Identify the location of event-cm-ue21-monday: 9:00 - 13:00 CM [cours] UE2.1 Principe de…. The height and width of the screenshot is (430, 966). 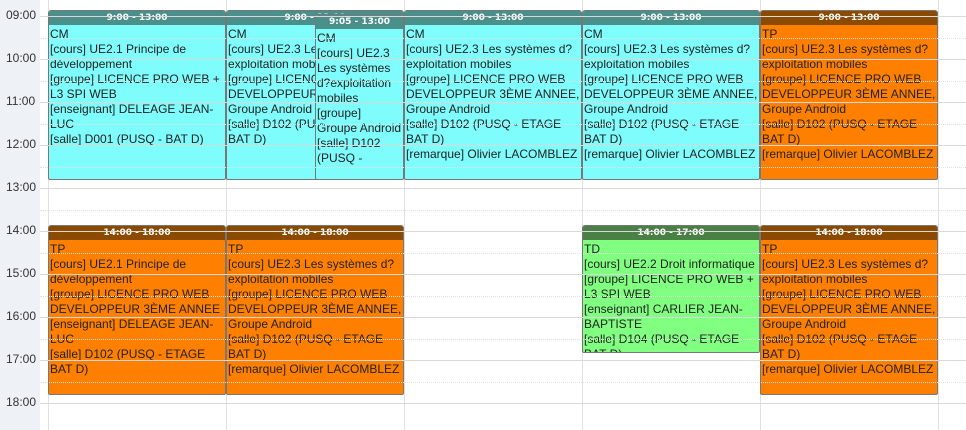
(137, 95).